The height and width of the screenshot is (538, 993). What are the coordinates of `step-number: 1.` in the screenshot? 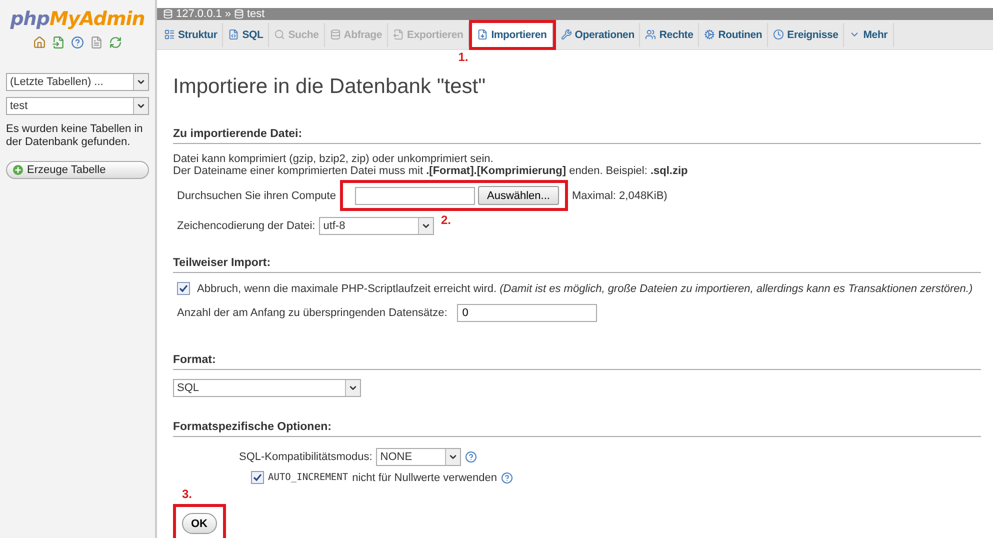 It's located at (463, 57).